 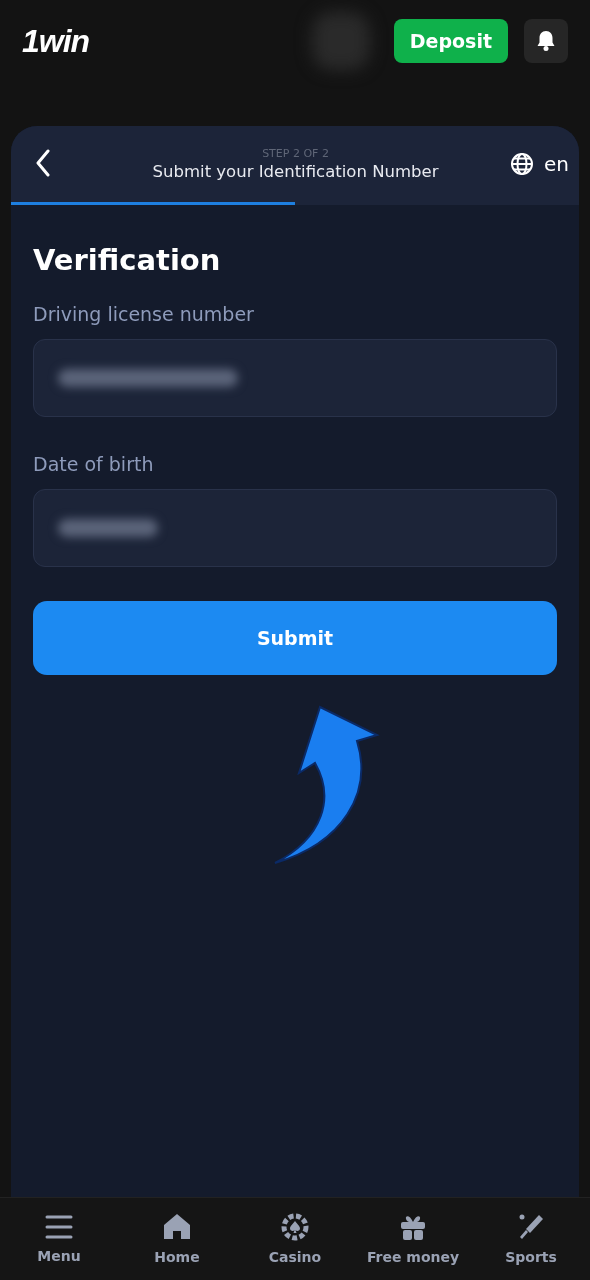 I want to click on nav-item: Menu, so click(x=59, y=1239).